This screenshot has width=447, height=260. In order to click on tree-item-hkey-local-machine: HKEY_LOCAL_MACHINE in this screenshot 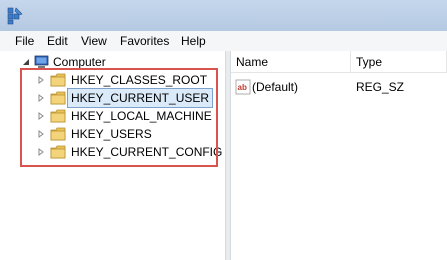, I will do `click(112, 116)`.